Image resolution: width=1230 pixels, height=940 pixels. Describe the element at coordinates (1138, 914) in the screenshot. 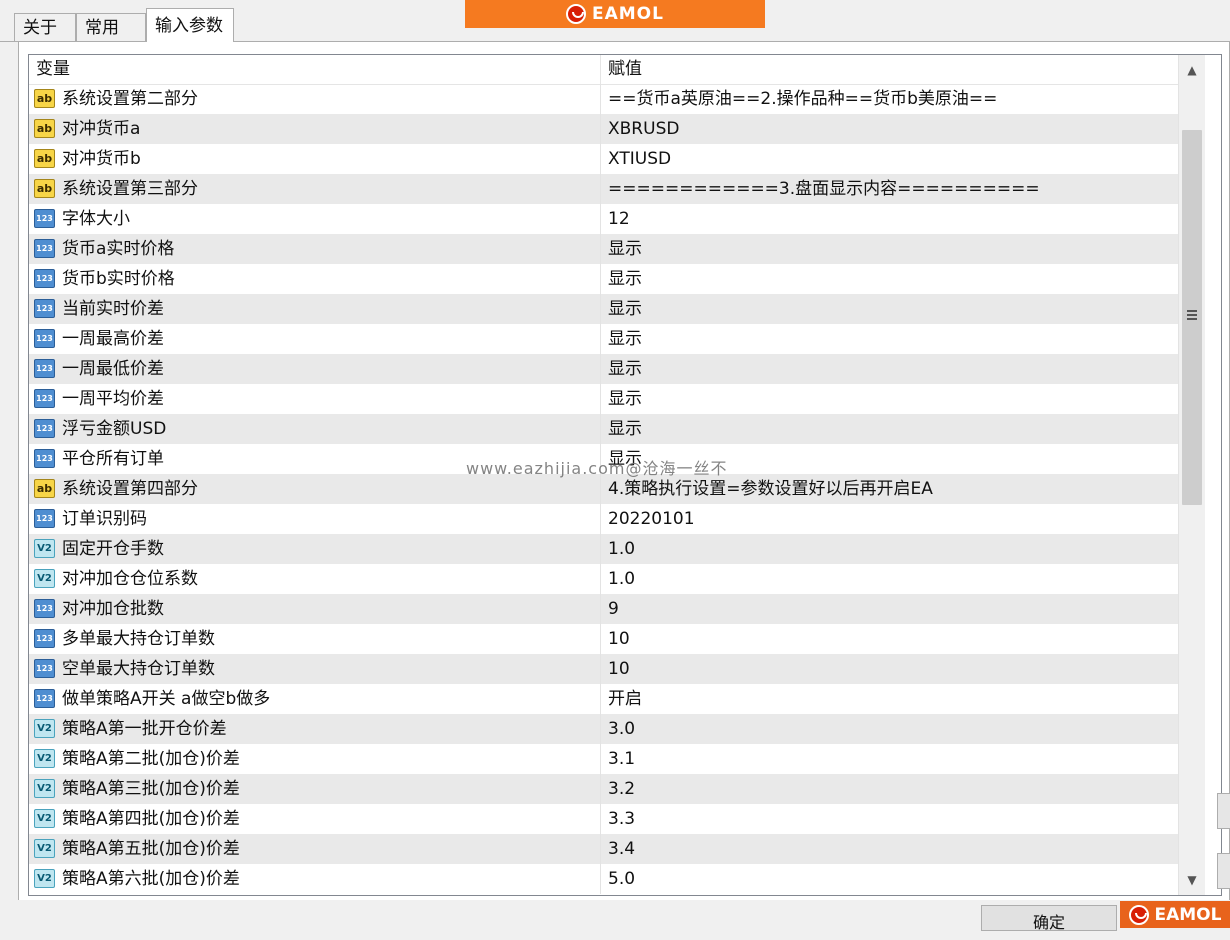

I see `eamol-logo-icon` at that location.